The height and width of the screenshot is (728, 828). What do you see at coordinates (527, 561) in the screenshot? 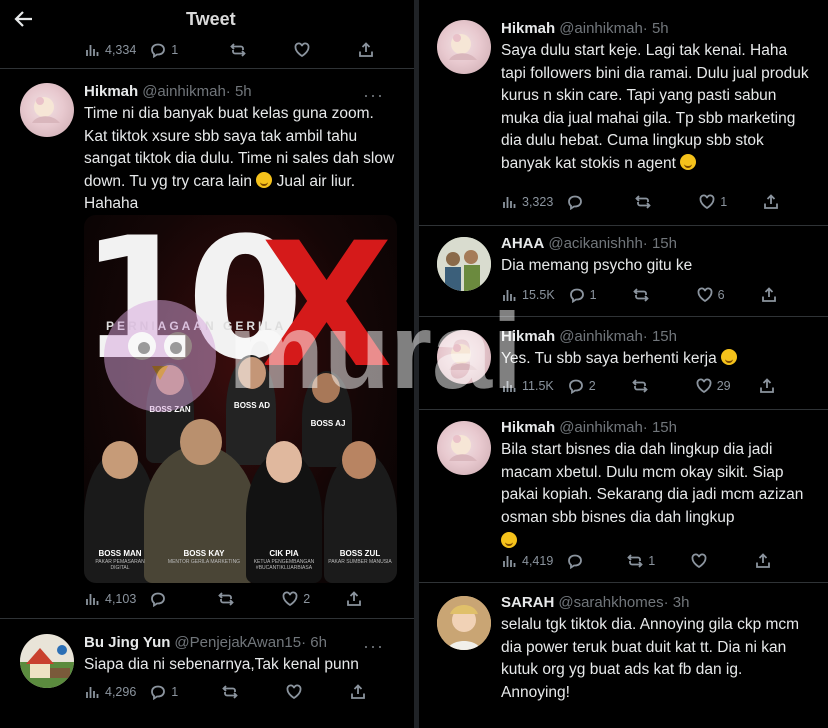
I see `views-button: 4,419` at bounding box center [527, 561].